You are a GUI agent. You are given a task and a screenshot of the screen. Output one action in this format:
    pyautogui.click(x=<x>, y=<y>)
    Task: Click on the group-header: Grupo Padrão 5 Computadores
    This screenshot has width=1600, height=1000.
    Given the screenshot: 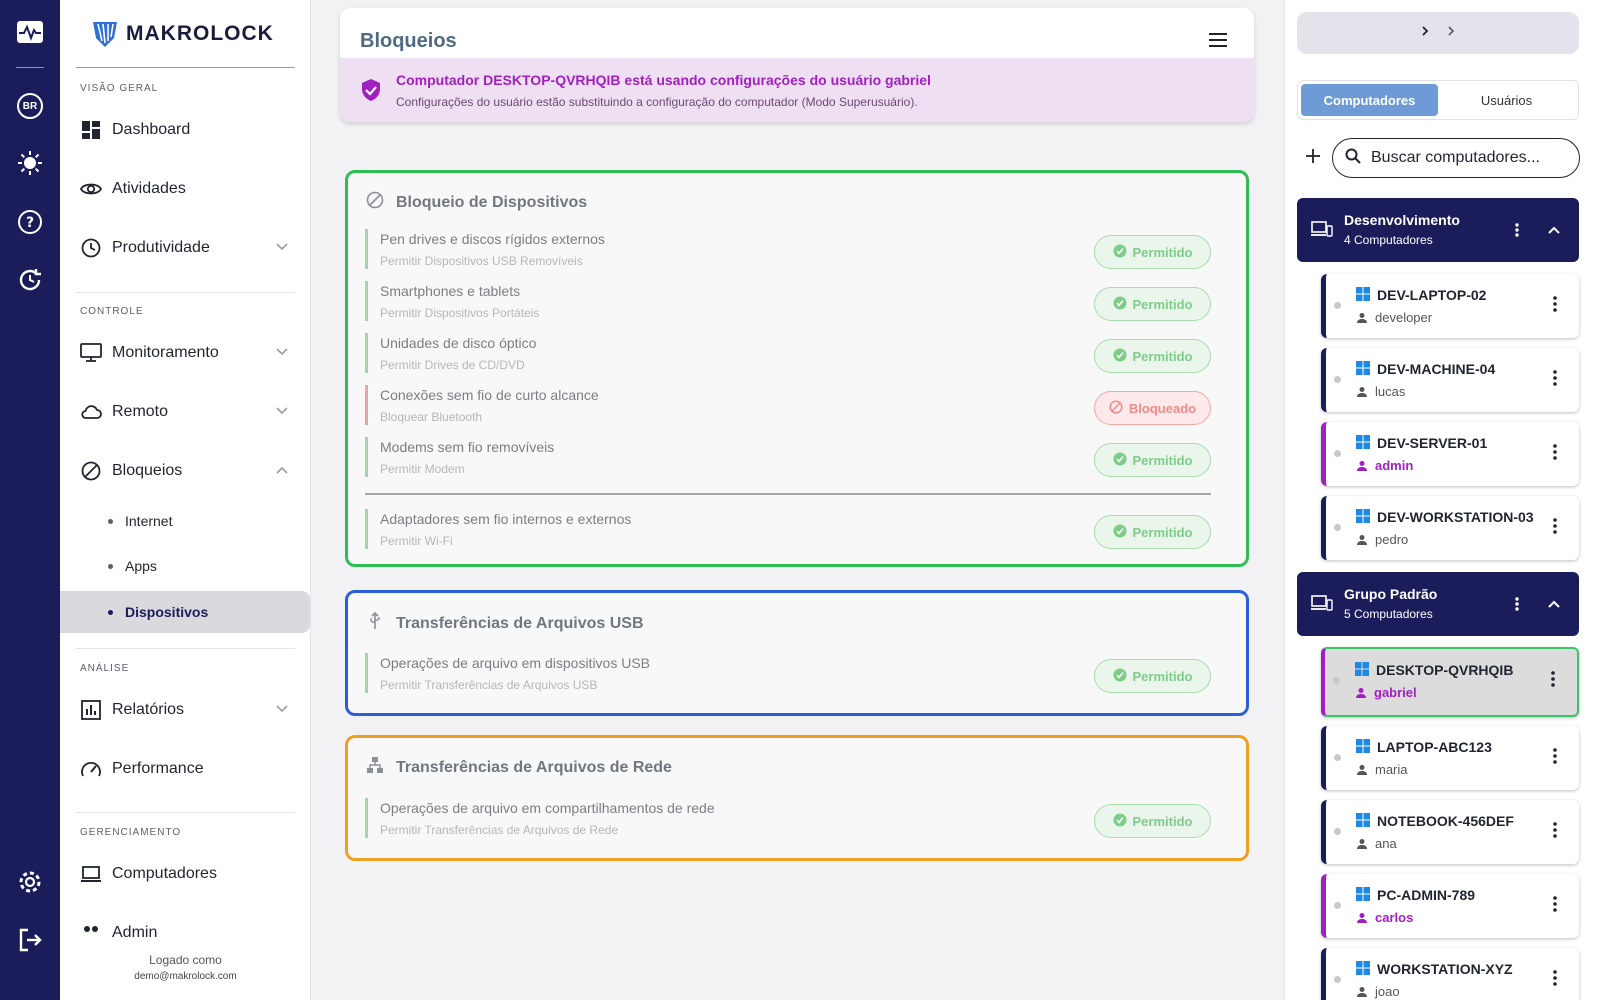 What is the action you would take?
    pyautogui.click(x=1438, y=604)
    